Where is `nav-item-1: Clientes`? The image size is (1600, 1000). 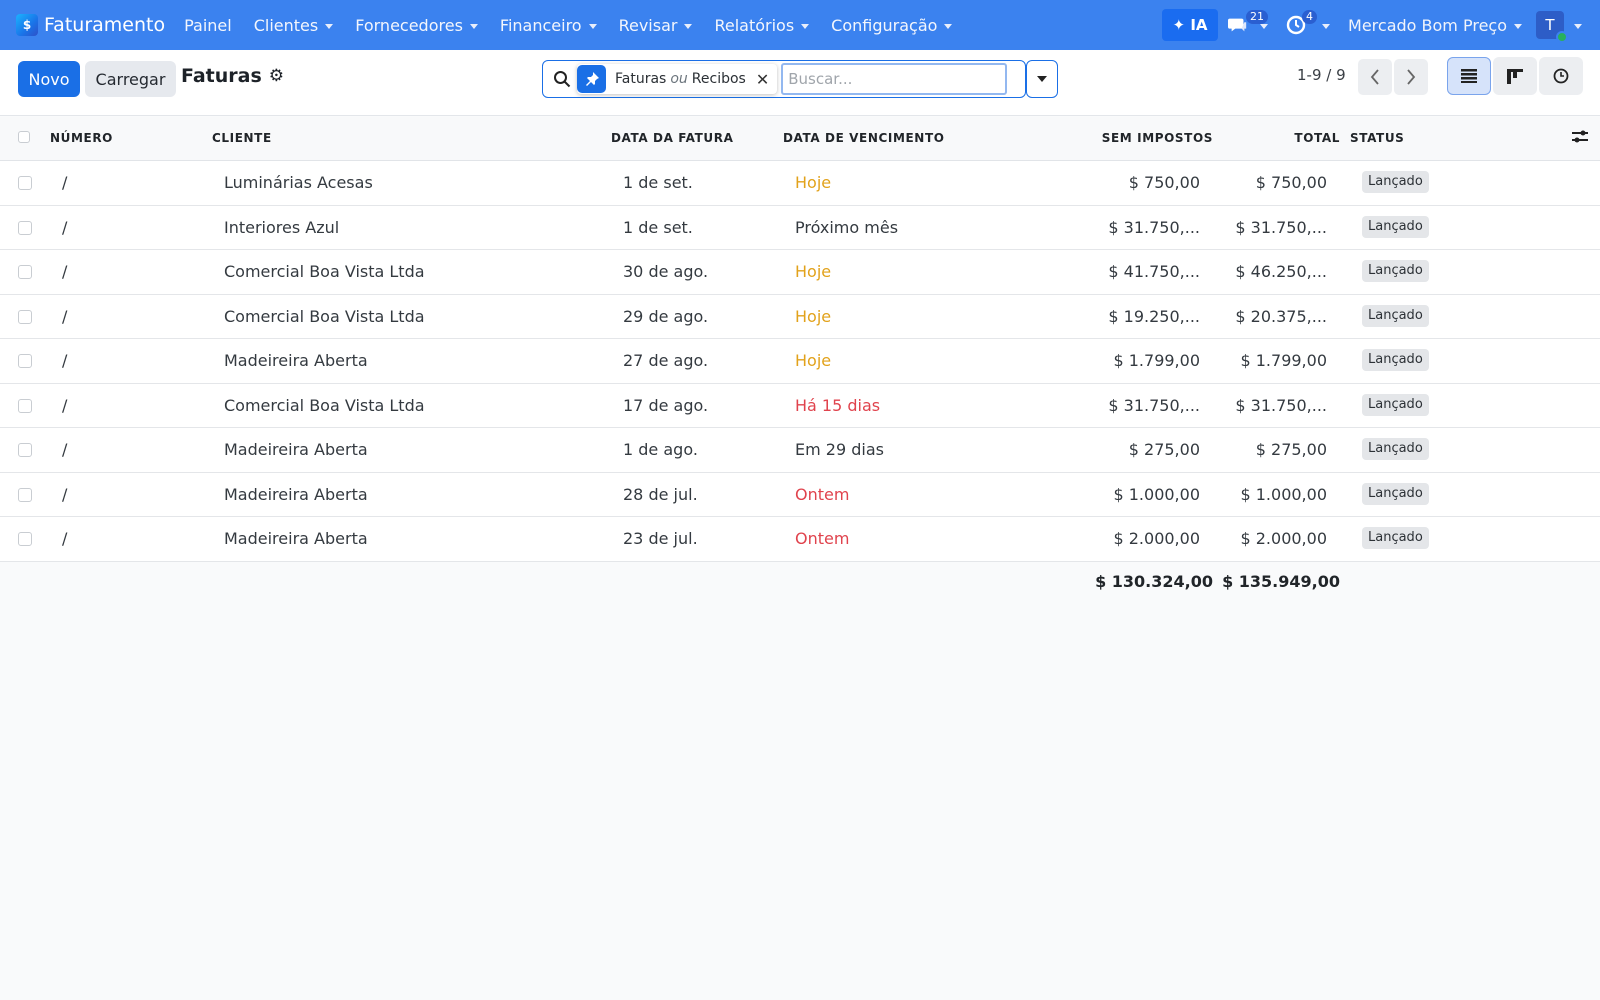 nav-item-1: Clientes is located at coordinates (294, 25).